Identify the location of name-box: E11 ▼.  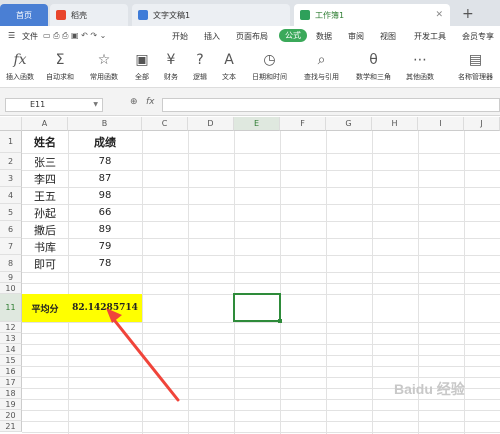
(54, 105).